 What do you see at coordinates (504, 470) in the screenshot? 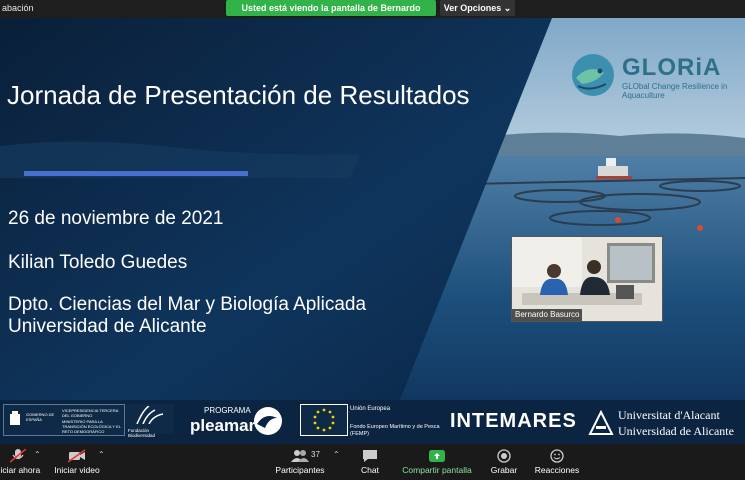
I see `record-label: Grabar` at bounding box center [504, 470].